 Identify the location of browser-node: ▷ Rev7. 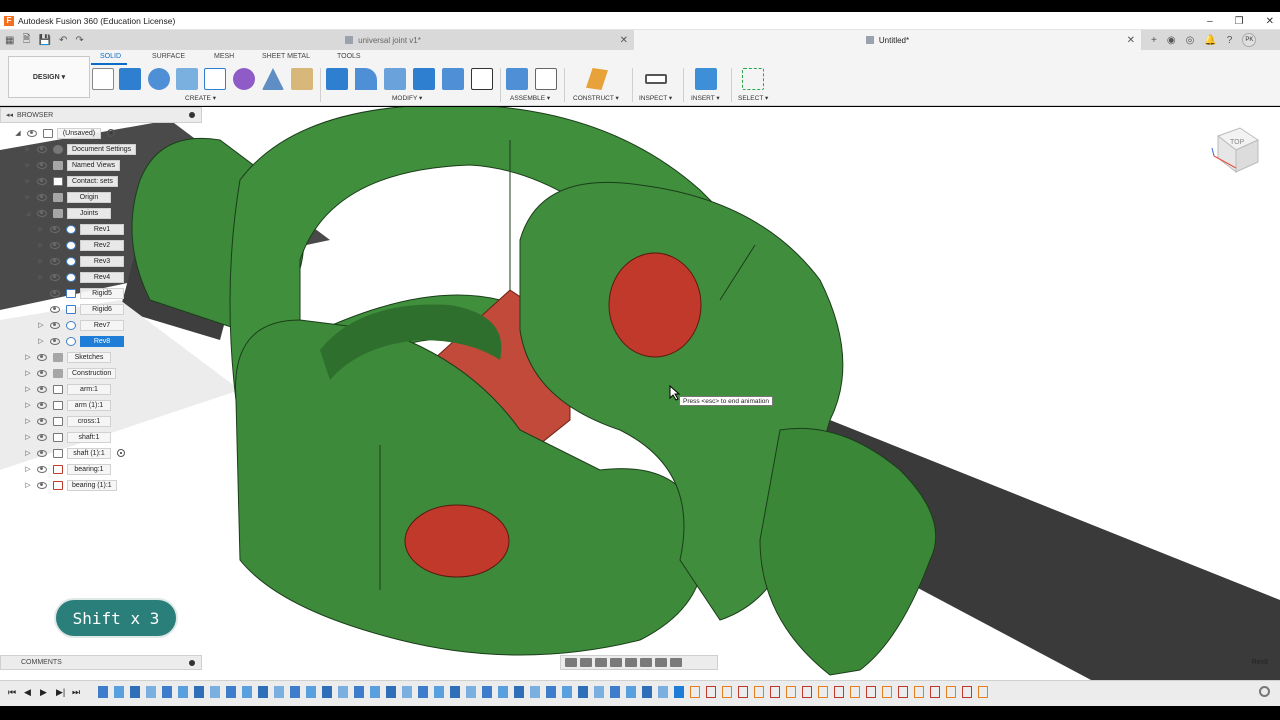
(80, 325).